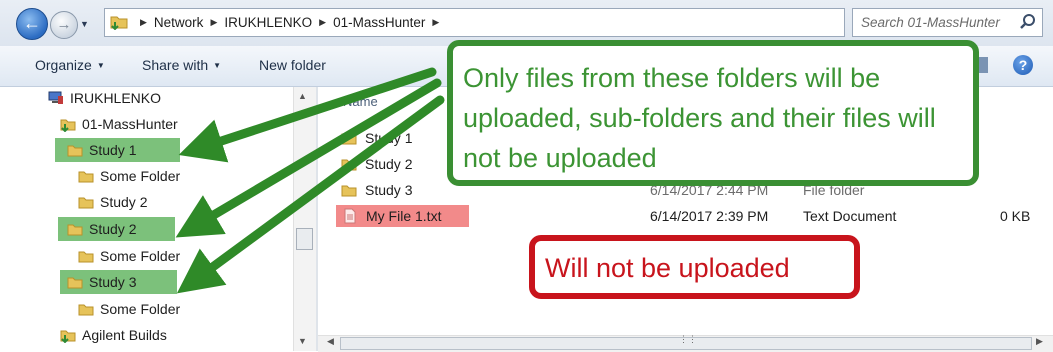 The height and width of the screenshot is (352, 1053). Describe the element at coordinates (688, 339) in the screenshot. I see `scroll-grip-icon: ⋮⋮` at that location.